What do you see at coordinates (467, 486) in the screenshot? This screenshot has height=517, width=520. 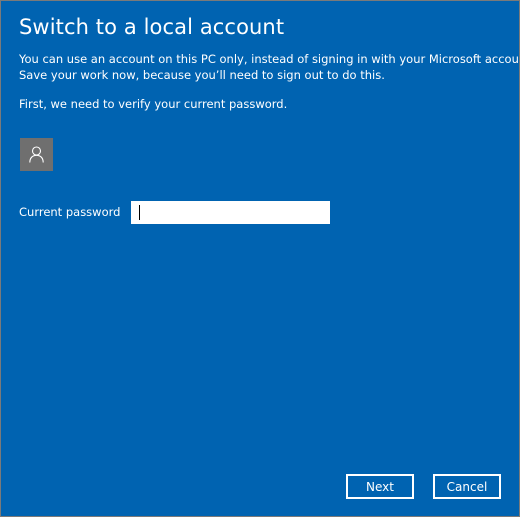 I see `cancel-button: Cancel` at bounding box center [467, 486].